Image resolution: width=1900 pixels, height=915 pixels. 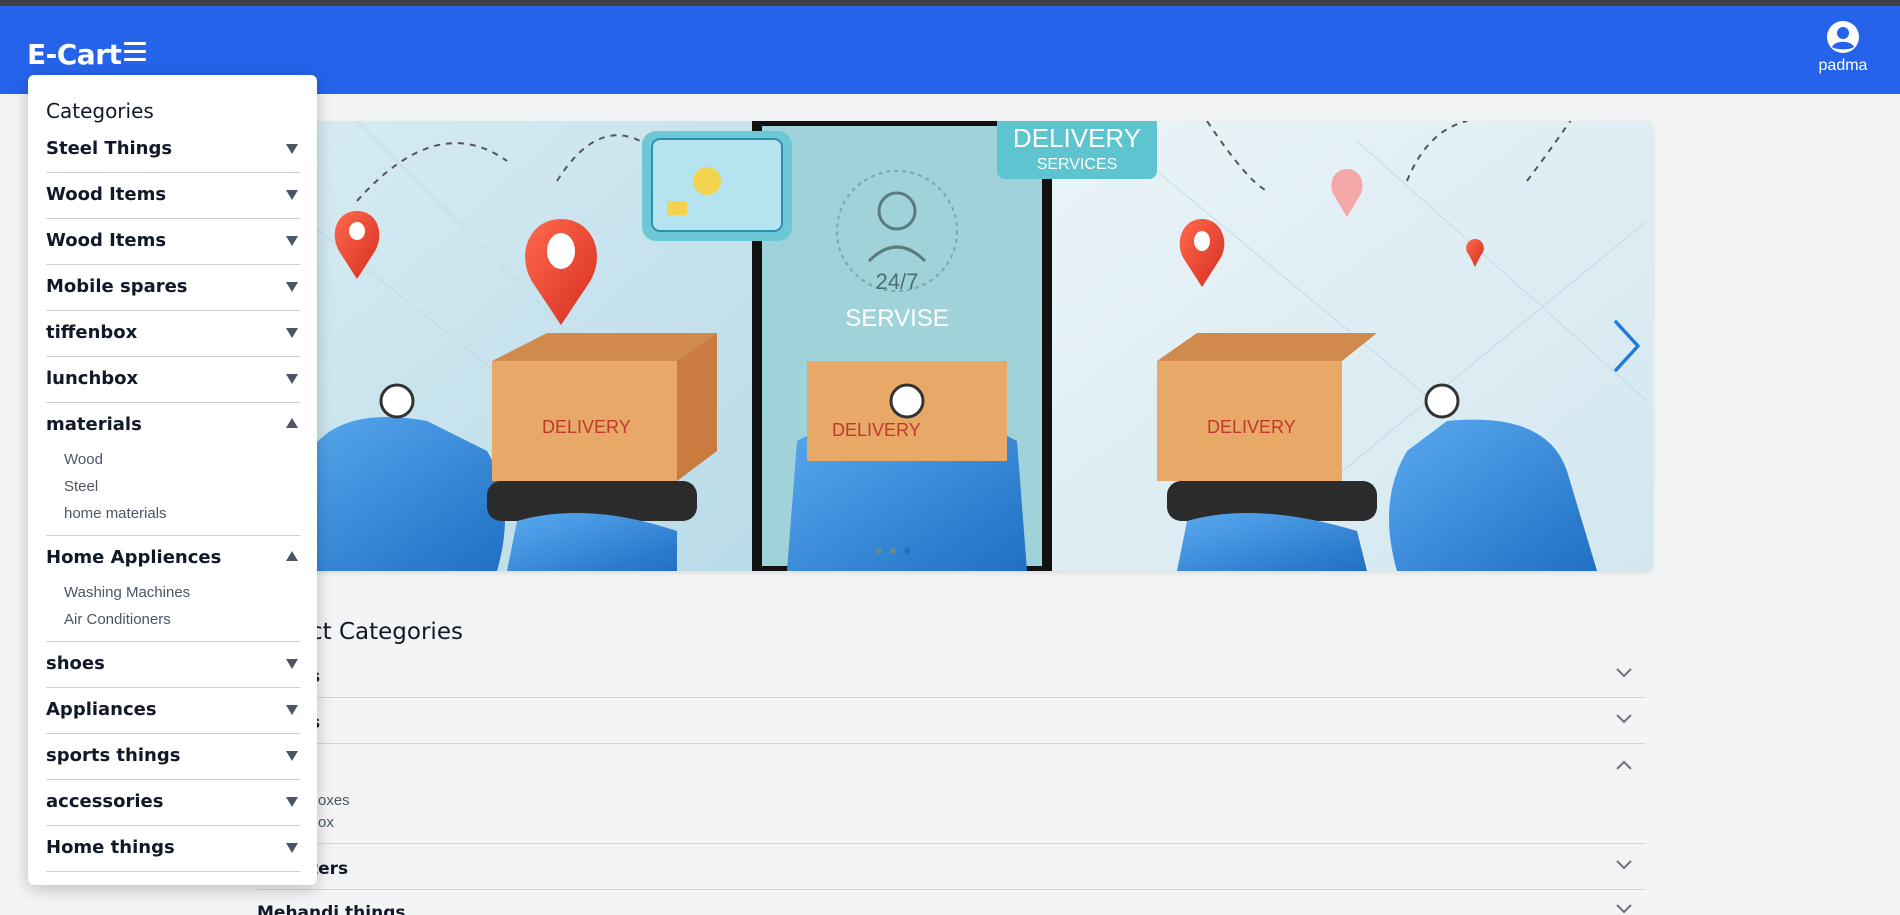 I want to click on category-item-wood-items-2: Wood Items, so click(x=173, y=242).